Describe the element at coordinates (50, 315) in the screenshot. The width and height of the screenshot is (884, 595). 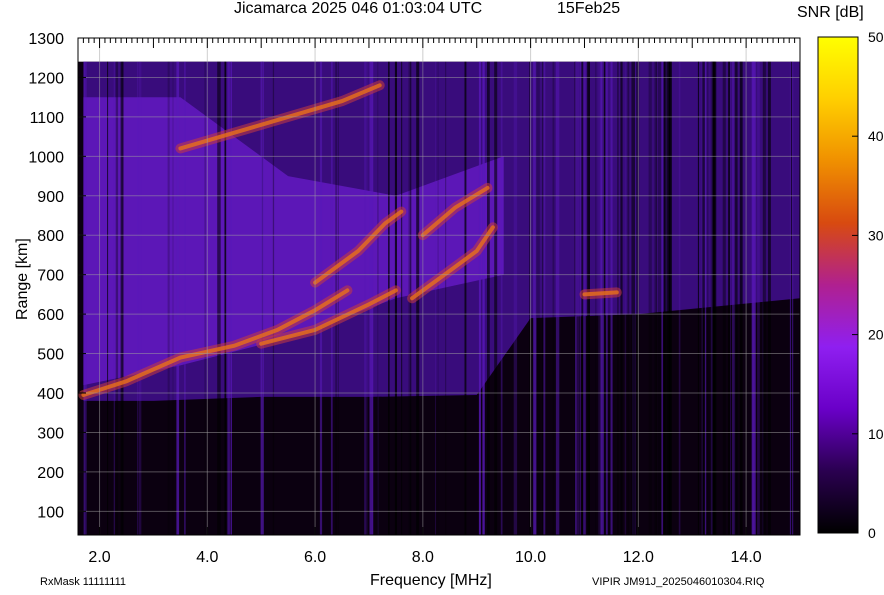
I see `y-tick-label: 600` at that location.